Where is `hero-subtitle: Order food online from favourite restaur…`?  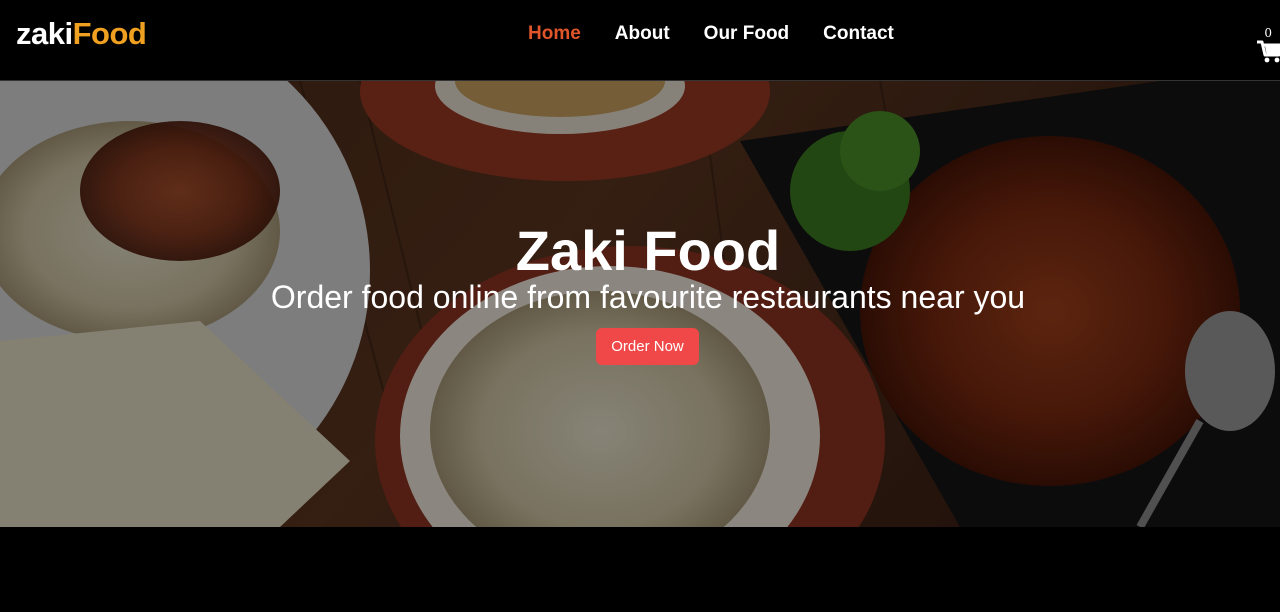 hero-subtitle: Order food online from favourite restaur… is located at coordinates (648, 297).